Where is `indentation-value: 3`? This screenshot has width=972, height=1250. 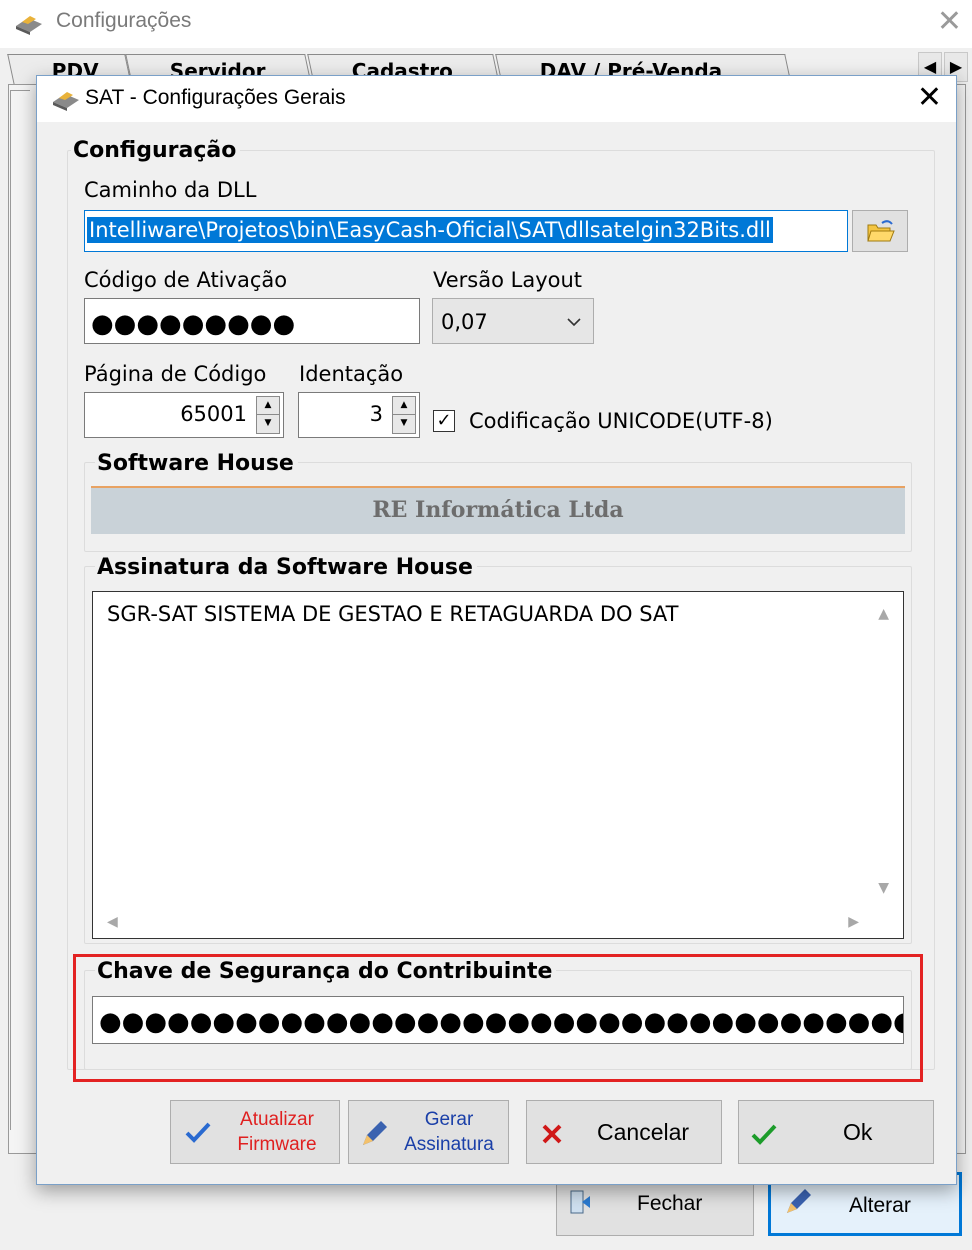 indentation-value: 3 is located at coordinates (376, 414).